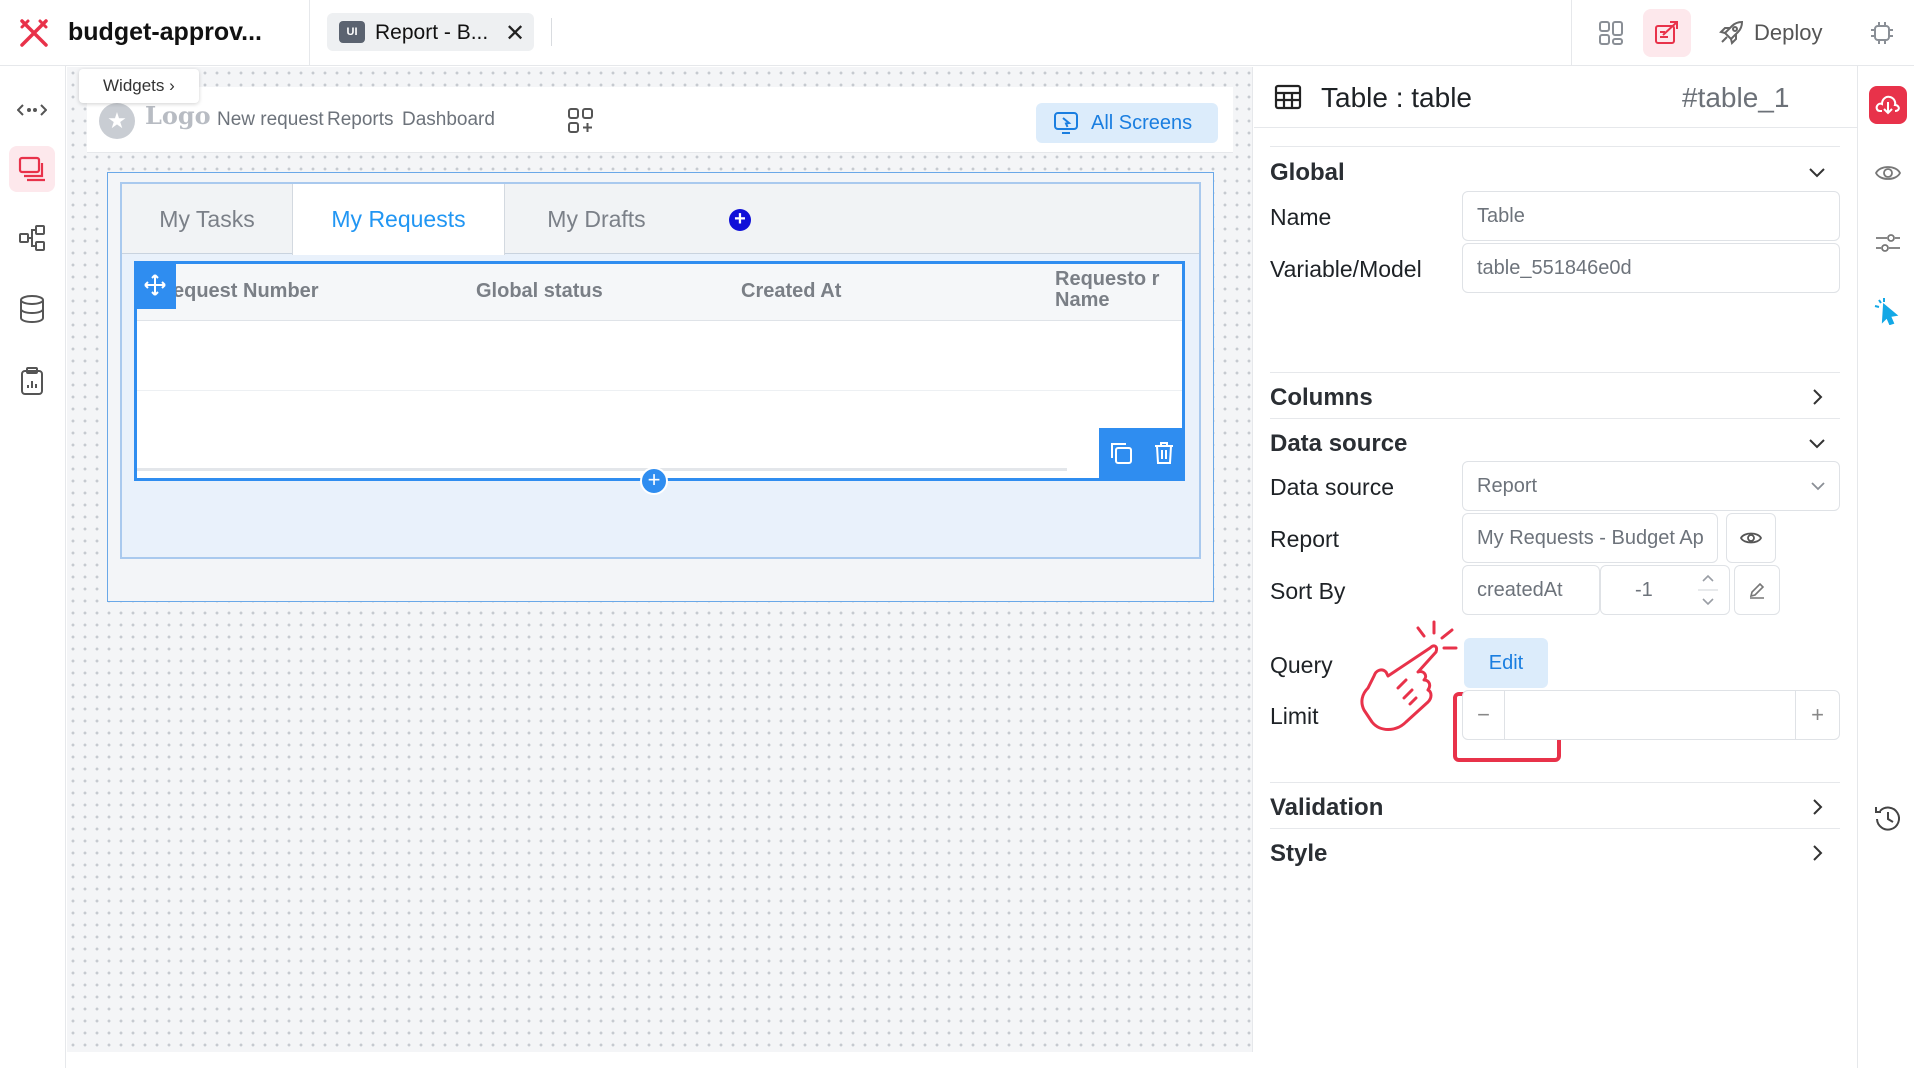 The image size is (1914, 1068). What do you see at coordinates (32, 169) in the screenshot?
I see `screens-button` at bounding box center [32, 169].